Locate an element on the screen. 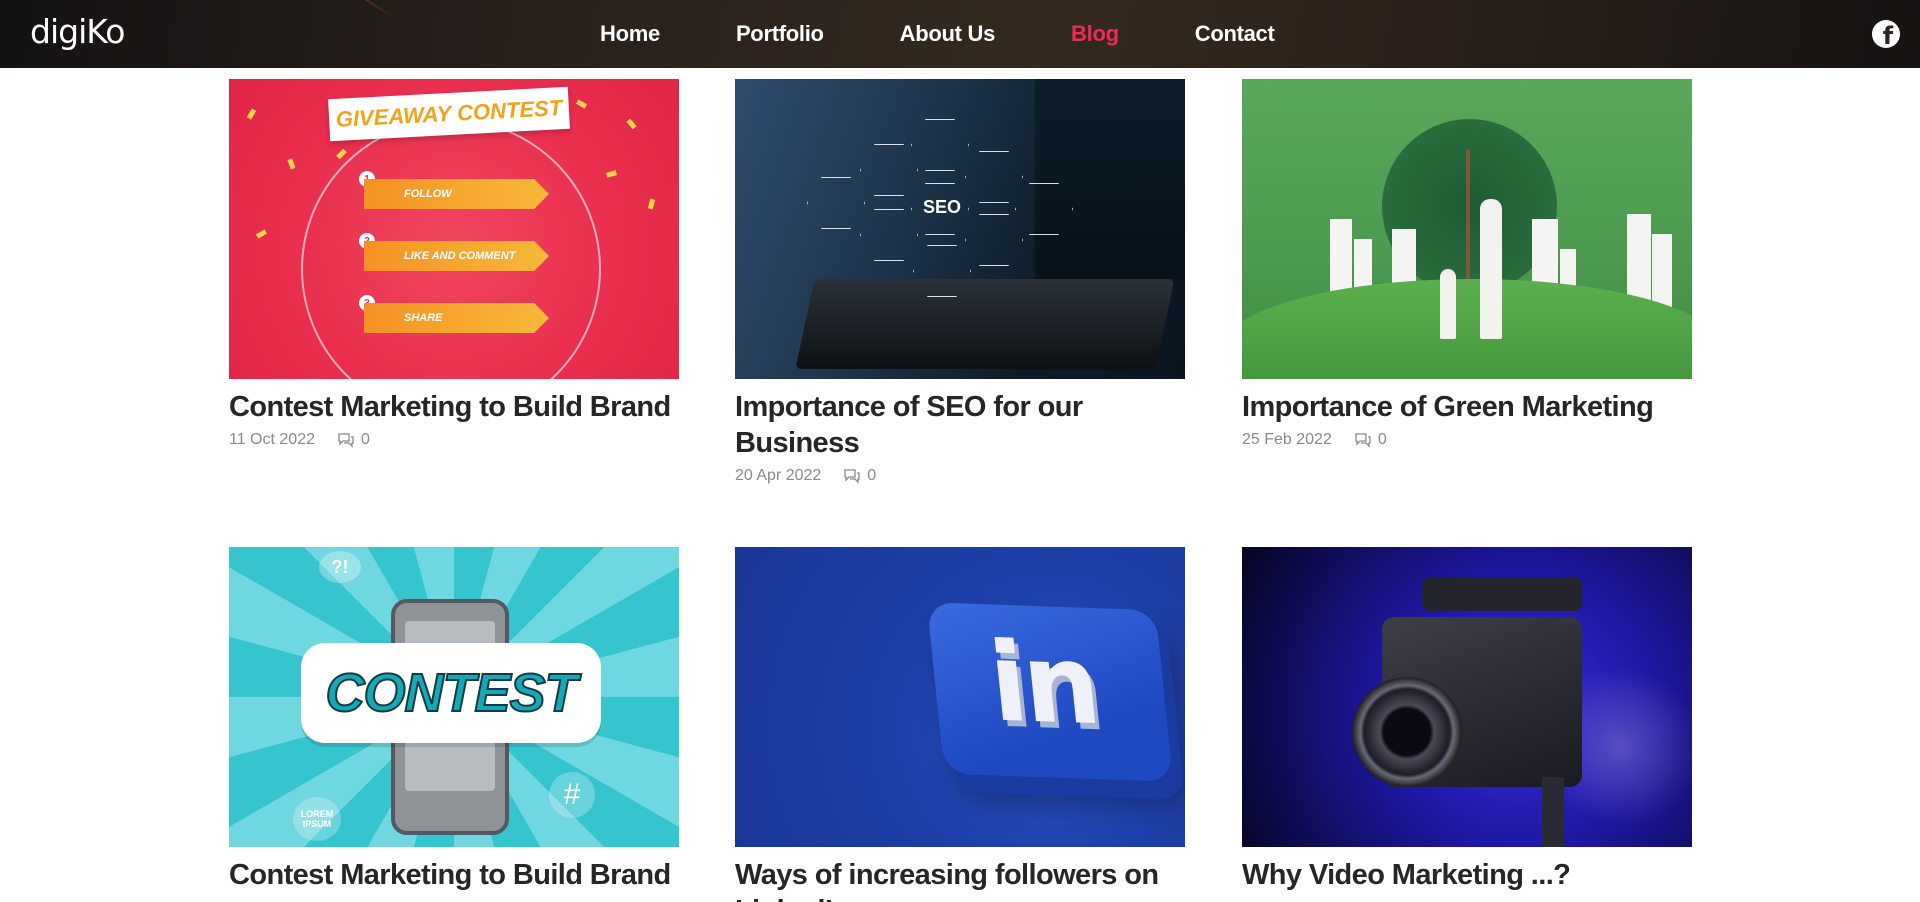  logo-text: digiKo is located at coordinates (77, 31).